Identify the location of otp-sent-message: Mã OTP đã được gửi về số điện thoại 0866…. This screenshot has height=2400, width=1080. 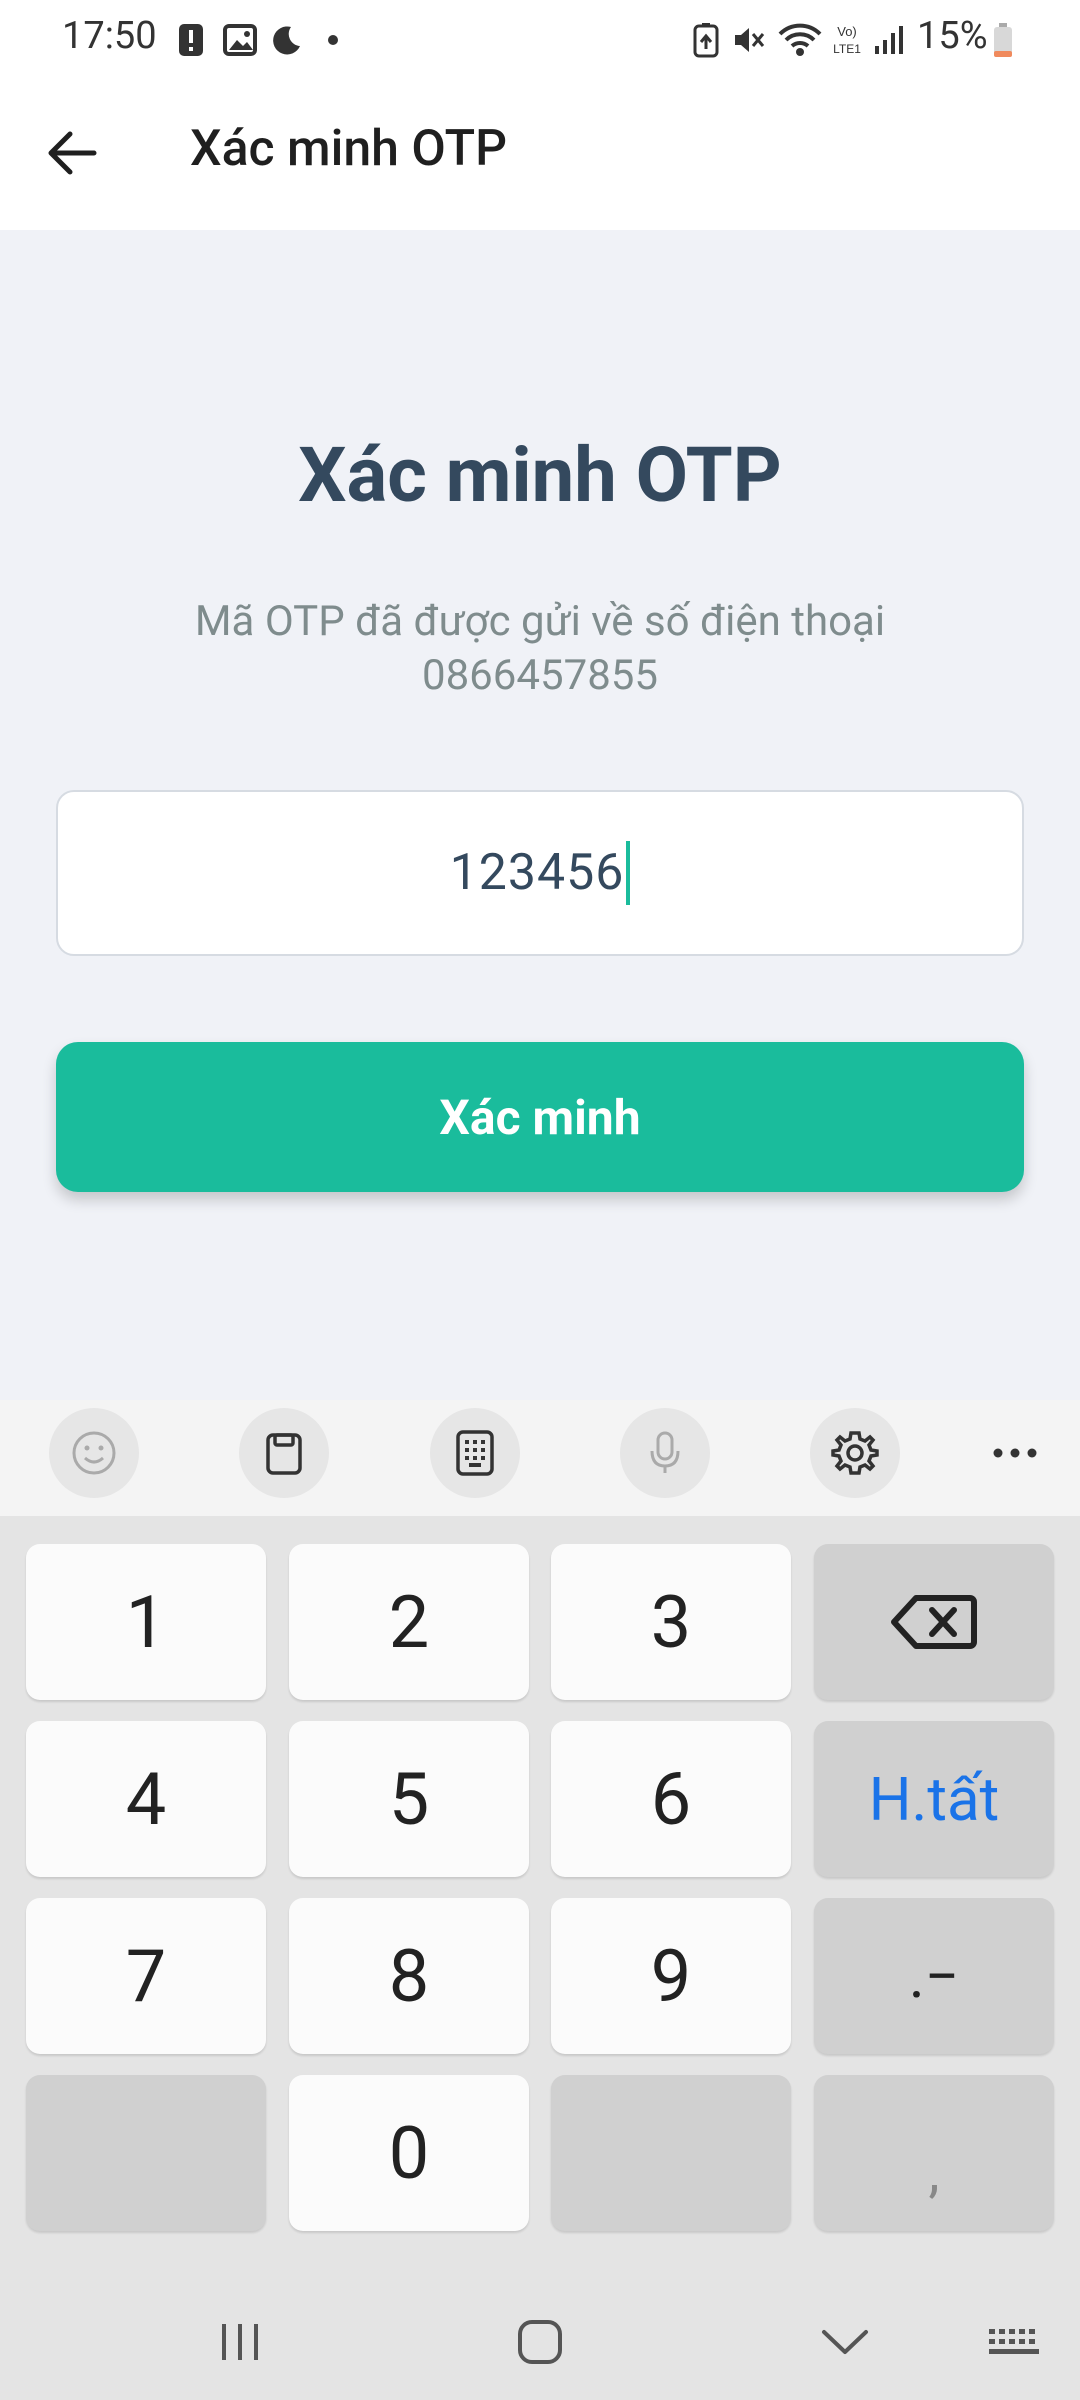
(540, 649).